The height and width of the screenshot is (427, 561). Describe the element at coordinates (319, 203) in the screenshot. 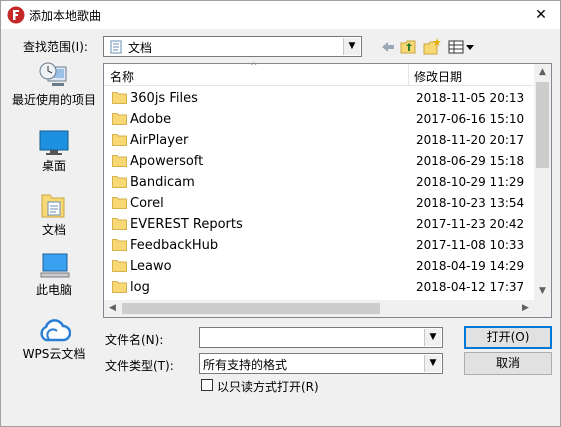

I see `file-row: Corel 2018-10-23 13:54` at that location.